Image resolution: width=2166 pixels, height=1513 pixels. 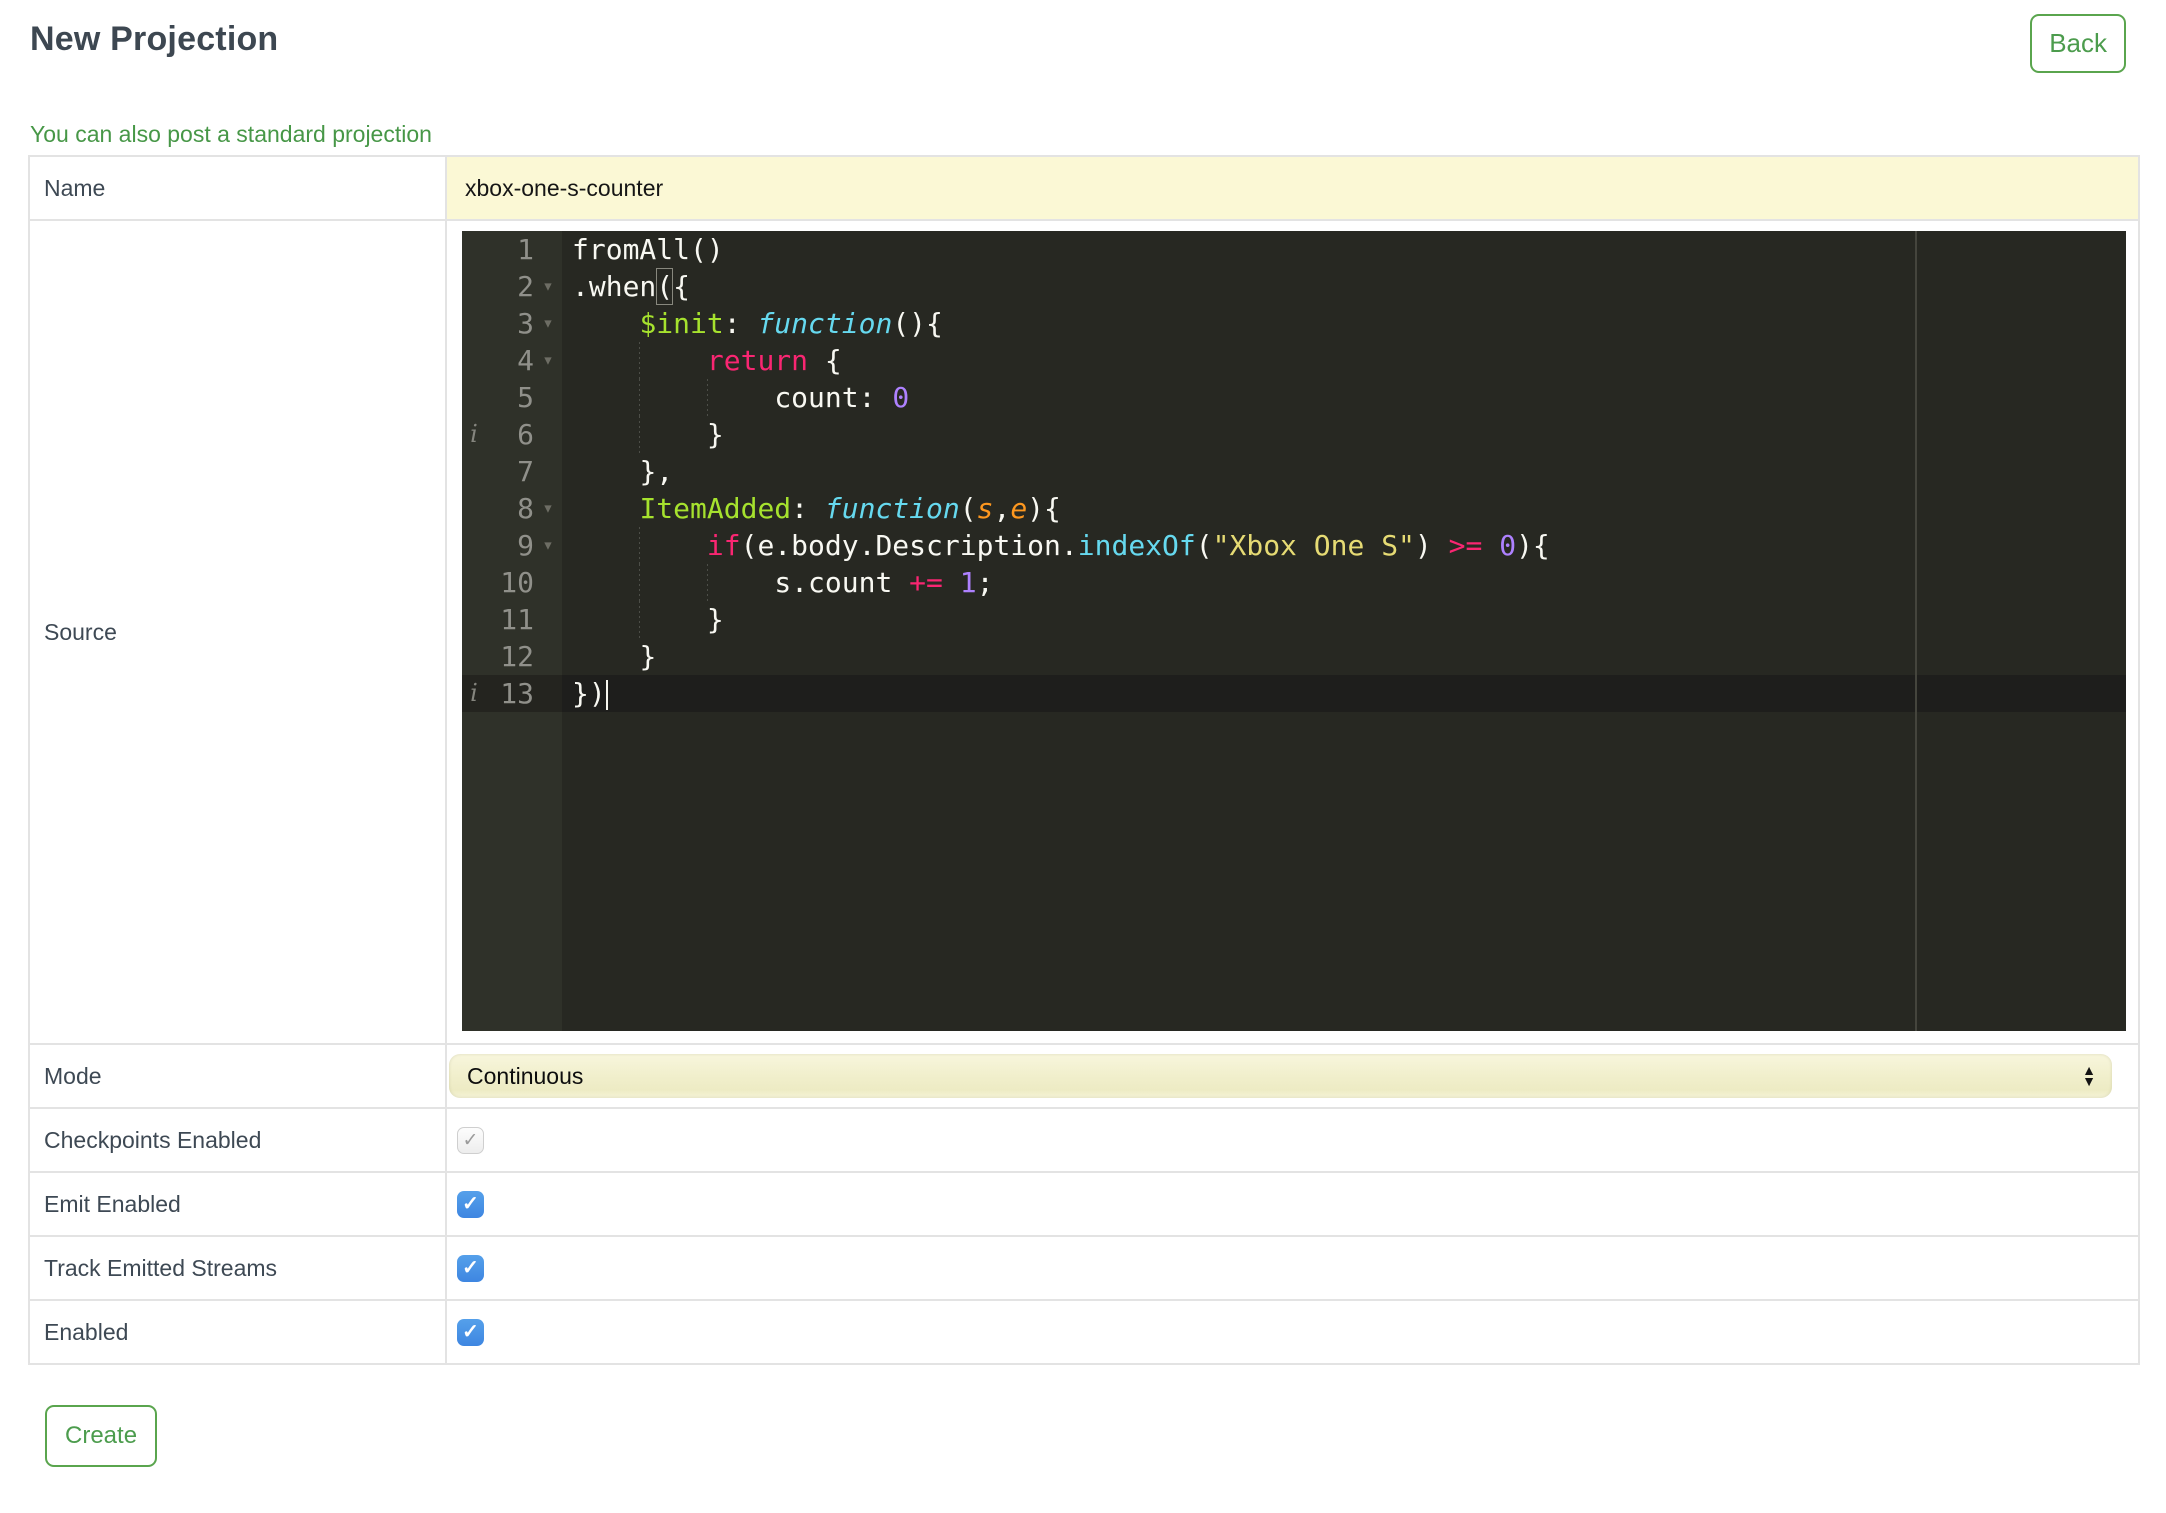 I want to click on text-cursor, so click(x=606, y=695).